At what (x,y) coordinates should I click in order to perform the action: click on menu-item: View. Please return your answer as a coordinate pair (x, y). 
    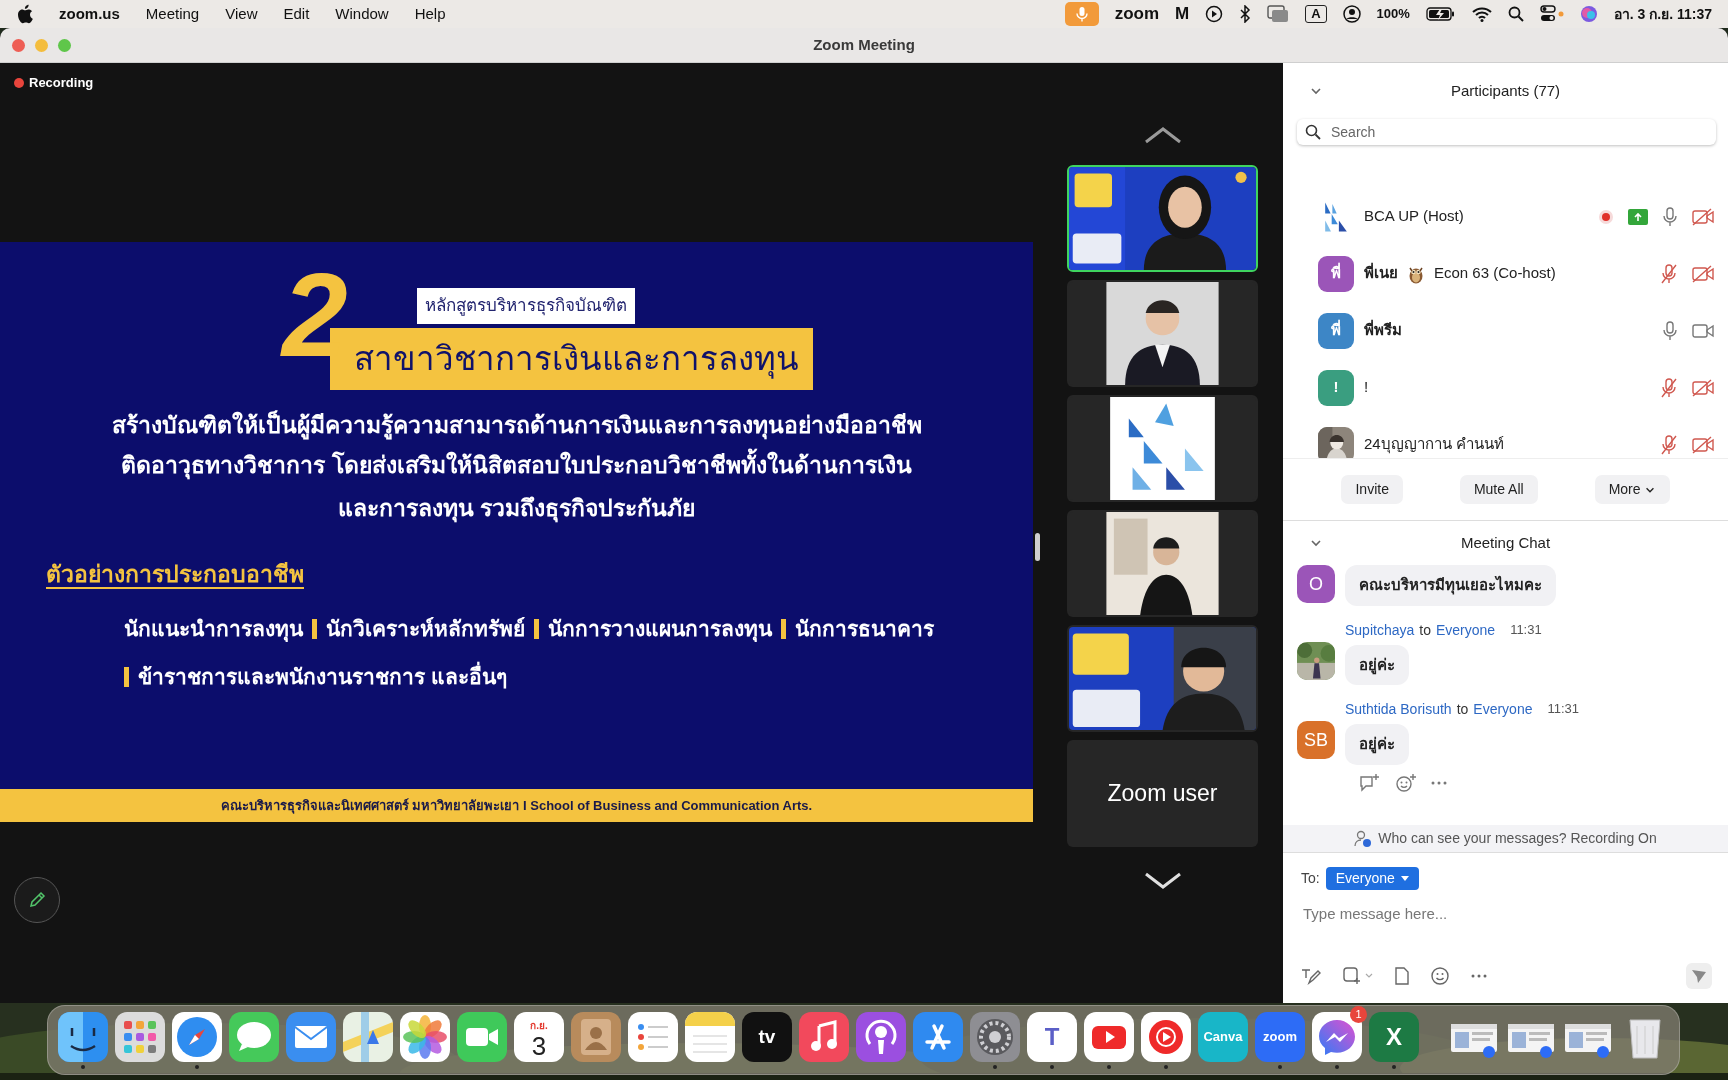
    Looking at the image, I should click on (241, 14).